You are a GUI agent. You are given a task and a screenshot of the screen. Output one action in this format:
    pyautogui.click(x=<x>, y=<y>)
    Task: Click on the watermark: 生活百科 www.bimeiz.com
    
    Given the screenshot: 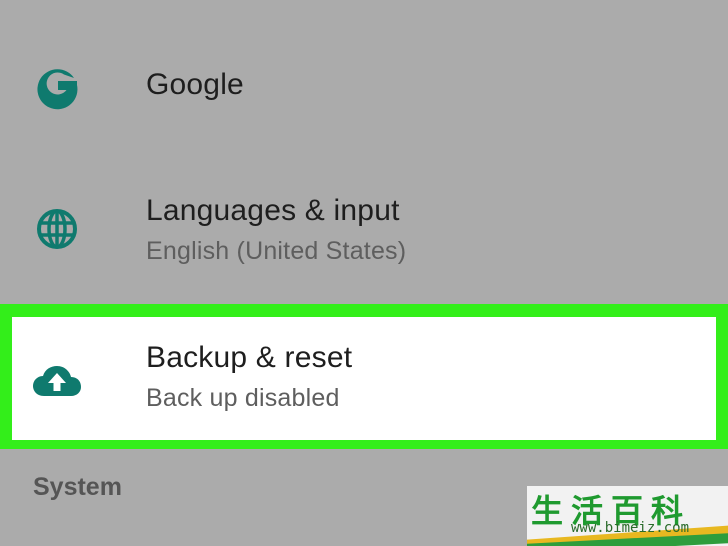 What is the action you would take?
    pyautogui.click(x=627, y=516)
    